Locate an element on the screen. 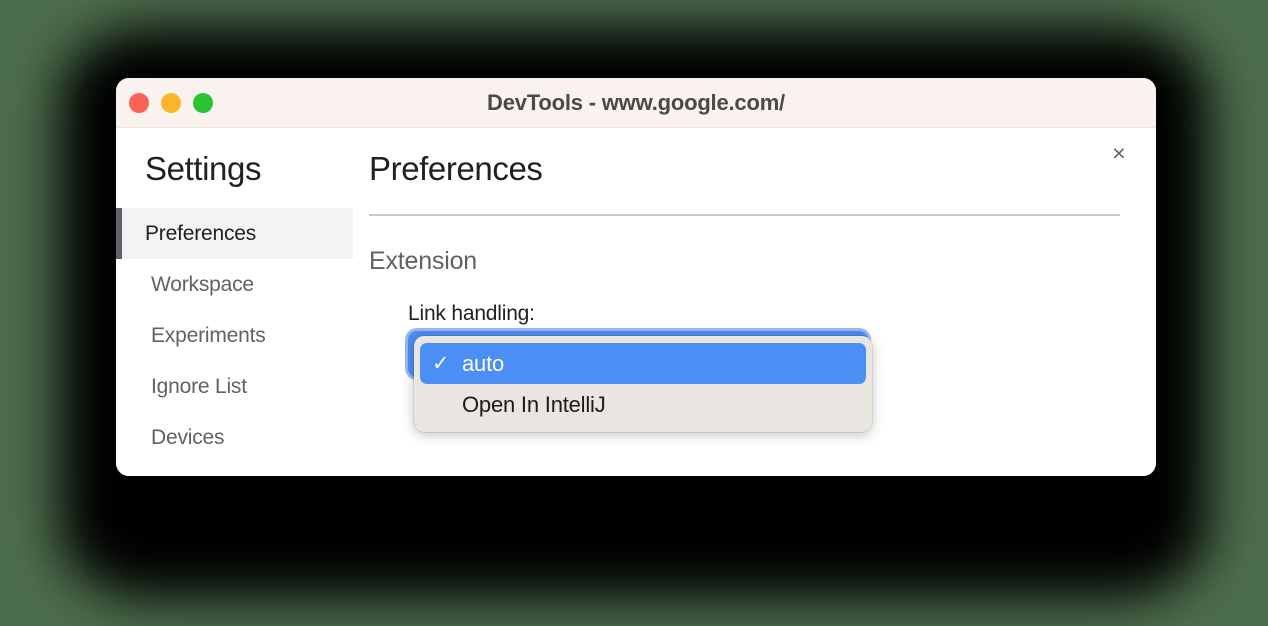 The width and height of the screenshot is (1268, 626). sidebar-item-workspace: Workspace is located at coordinates (234, 284).